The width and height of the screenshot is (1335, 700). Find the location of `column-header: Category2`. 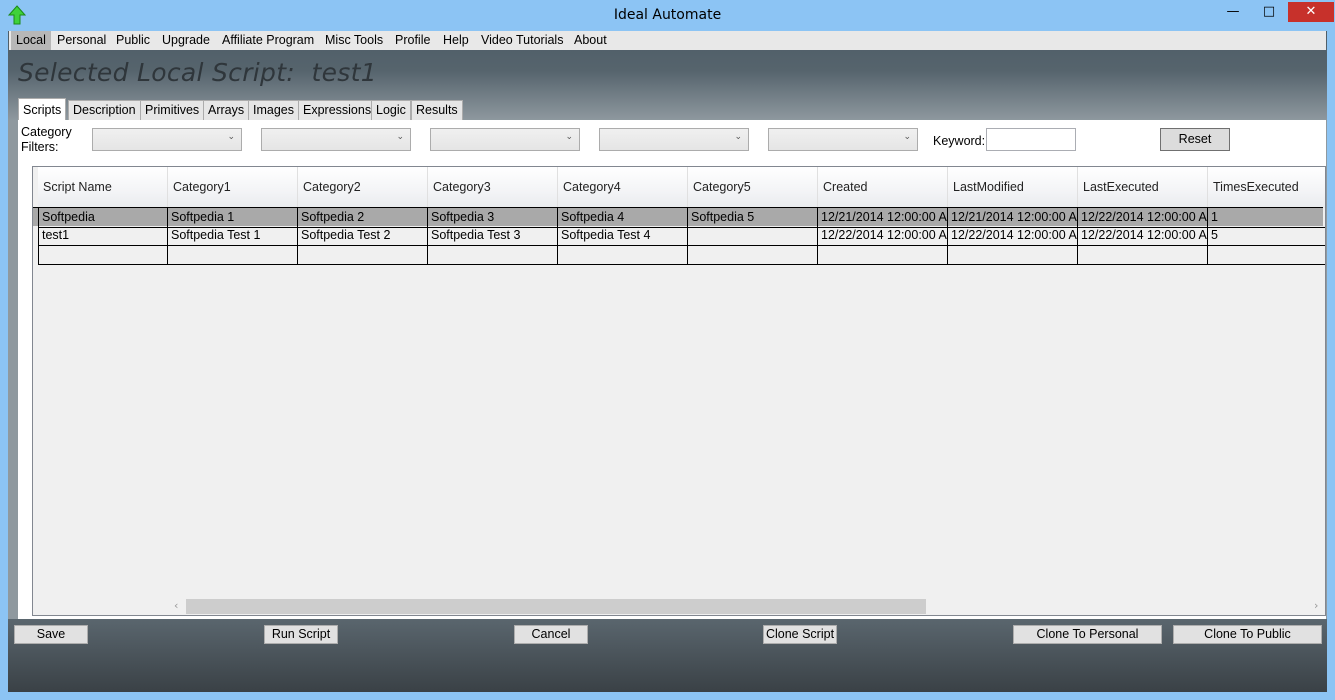

column-header: Category2 is located at coordinates (363, 187).